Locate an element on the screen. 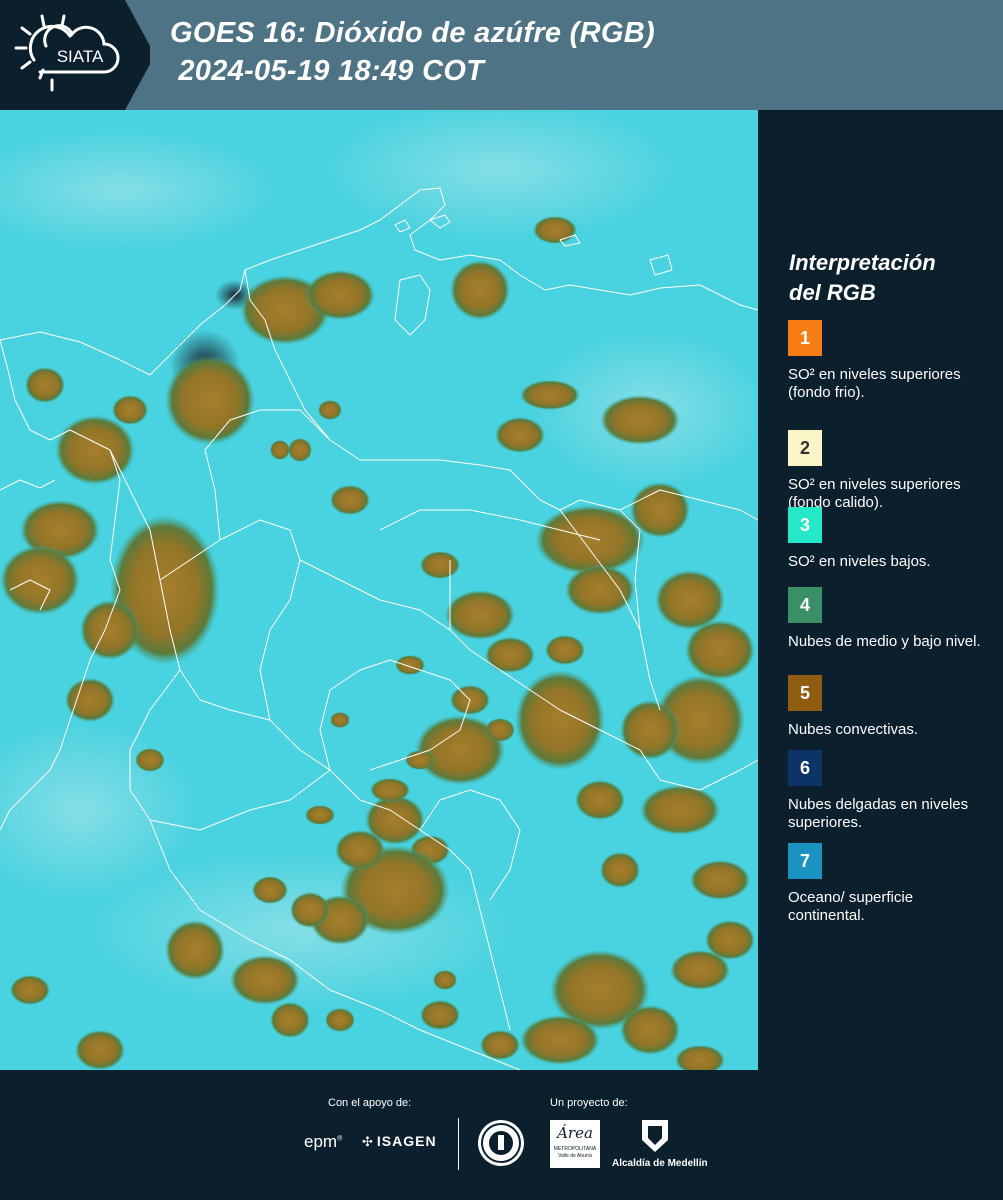  legend-swatch-4: 4 is located at coordinates (805, 605).